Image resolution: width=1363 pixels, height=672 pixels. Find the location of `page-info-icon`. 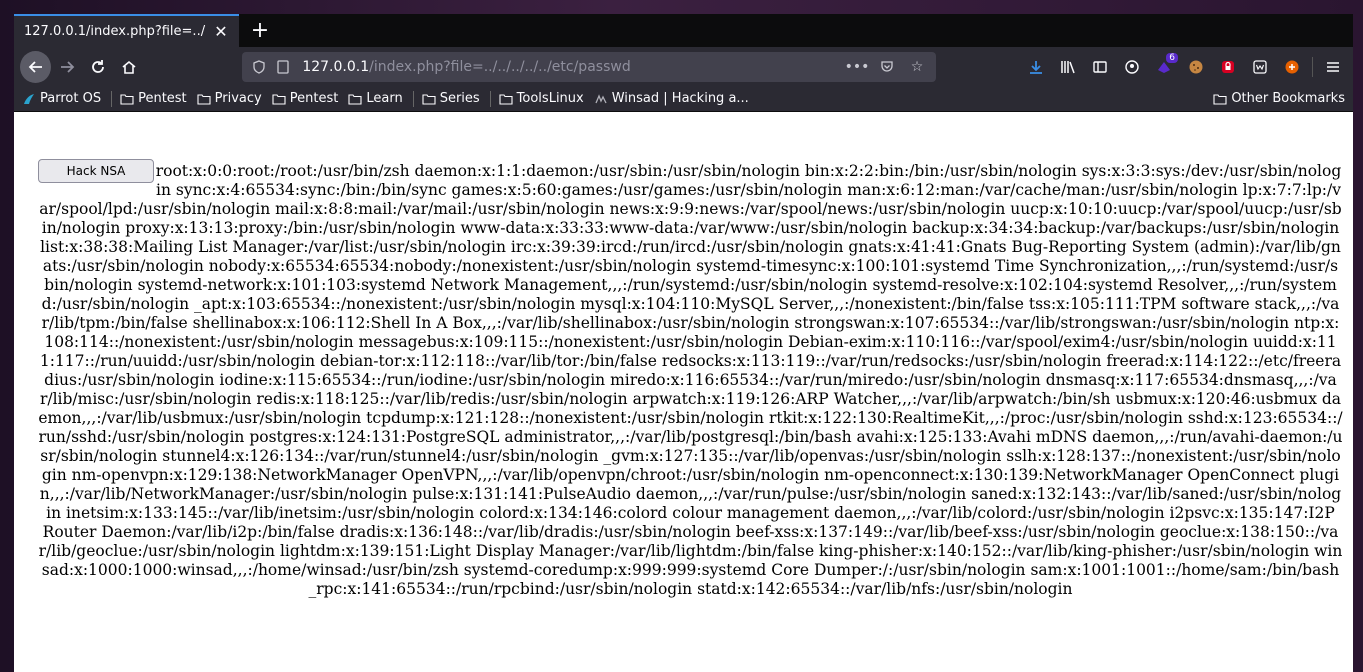

page-info-icon is located at coordinates (283, 67).